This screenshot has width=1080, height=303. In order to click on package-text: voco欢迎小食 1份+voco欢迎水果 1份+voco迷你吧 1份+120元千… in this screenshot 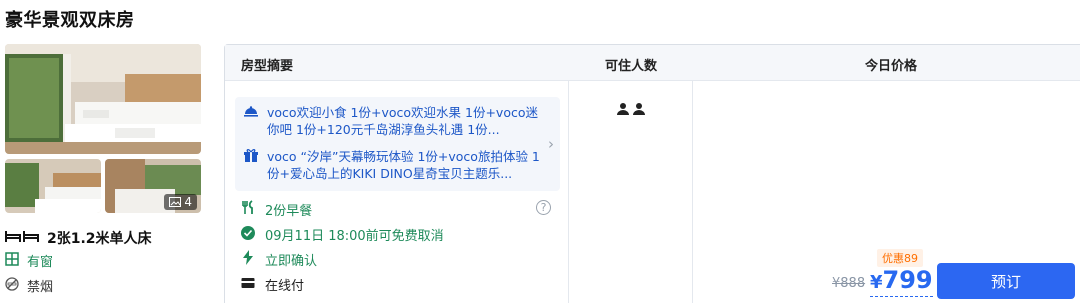, I will do `click(402, 121)`.